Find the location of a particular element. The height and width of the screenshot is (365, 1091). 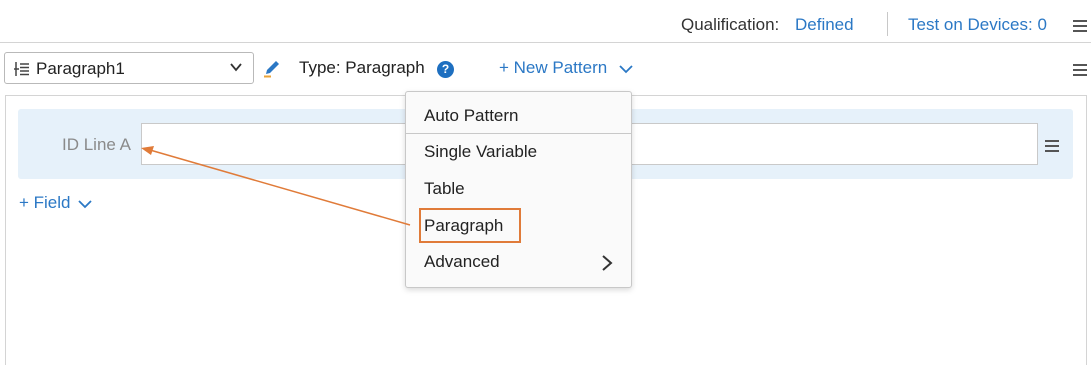

new-pattern-button: + New Pattern is located at coordinates (553, 68).